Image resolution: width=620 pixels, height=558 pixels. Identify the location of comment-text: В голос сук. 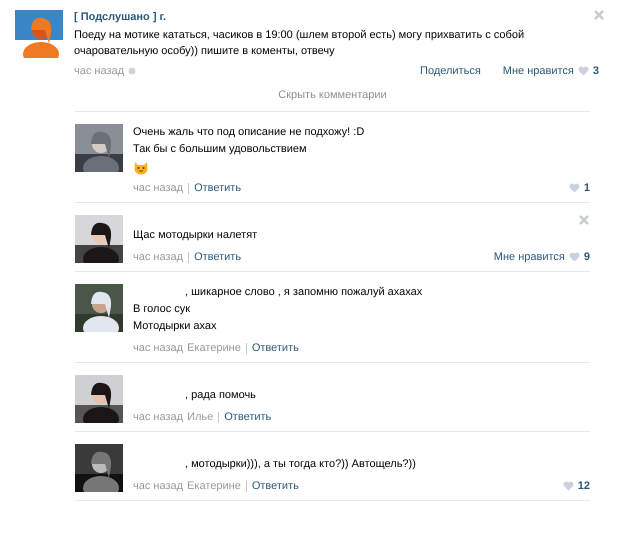
(162, 309).